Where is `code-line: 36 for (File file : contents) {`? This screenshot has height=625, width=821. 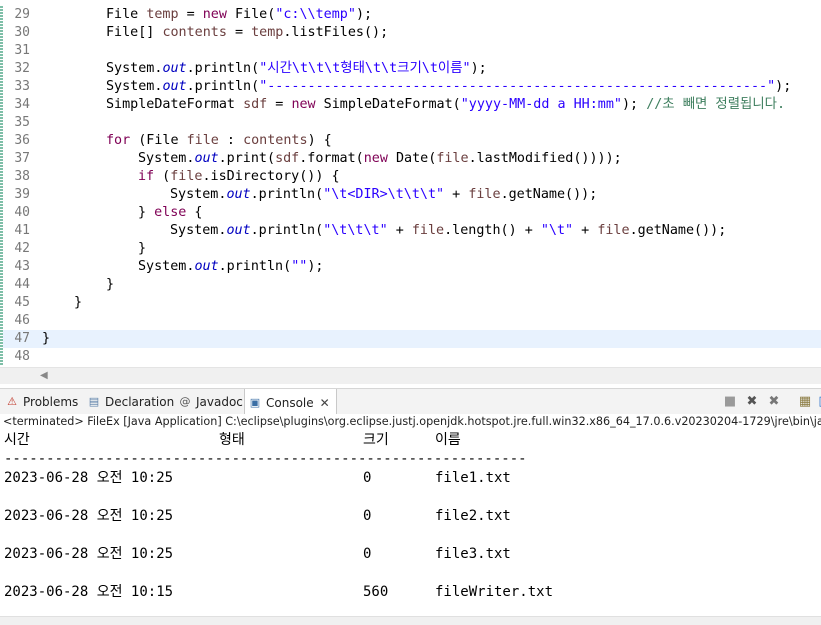 code-line: 36 for (File file : contents) { is located at coordinates (410, 141).